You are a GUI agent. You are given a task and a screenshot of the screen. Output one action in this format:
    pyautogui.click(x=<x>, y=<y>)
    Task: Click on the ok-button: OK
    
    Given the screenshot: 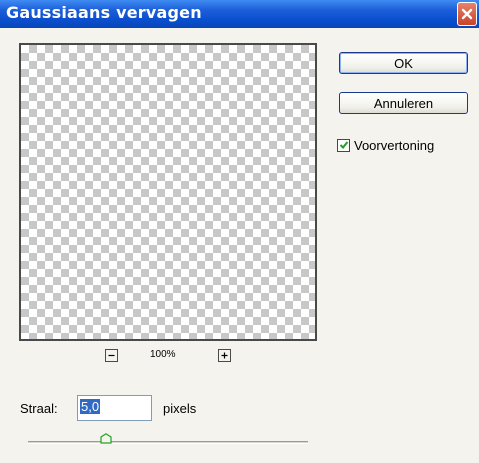 What is the action you would take?
    pyautogui.click(x=403, y=63)
    